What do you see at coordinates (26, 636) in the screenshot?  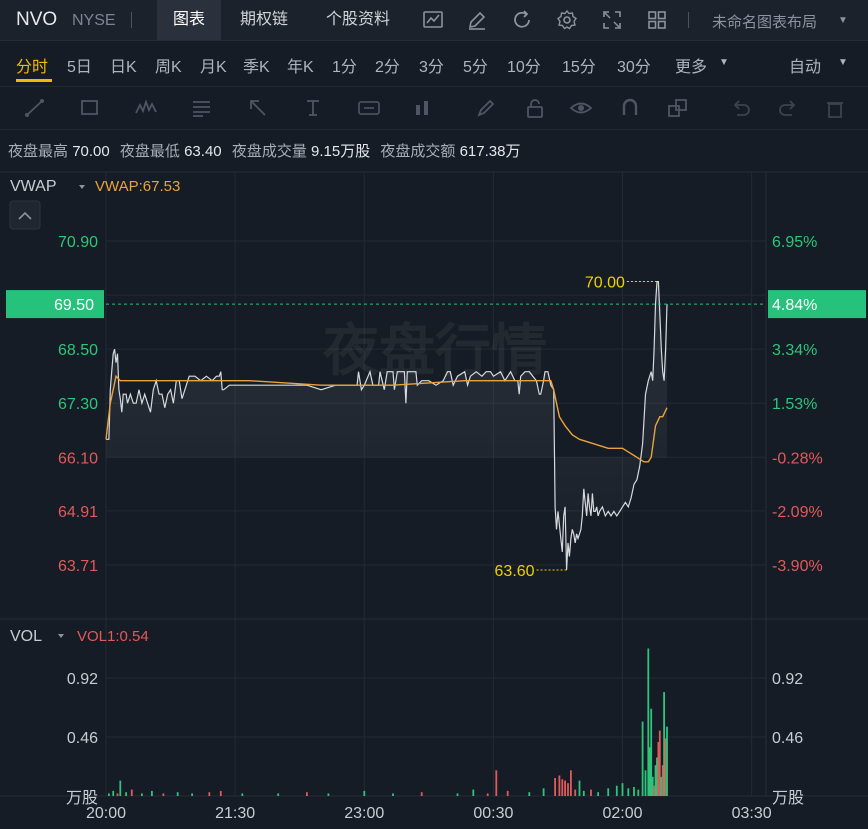 I see `vol-indicator-name: VOL` at bounding box center [26, 636].